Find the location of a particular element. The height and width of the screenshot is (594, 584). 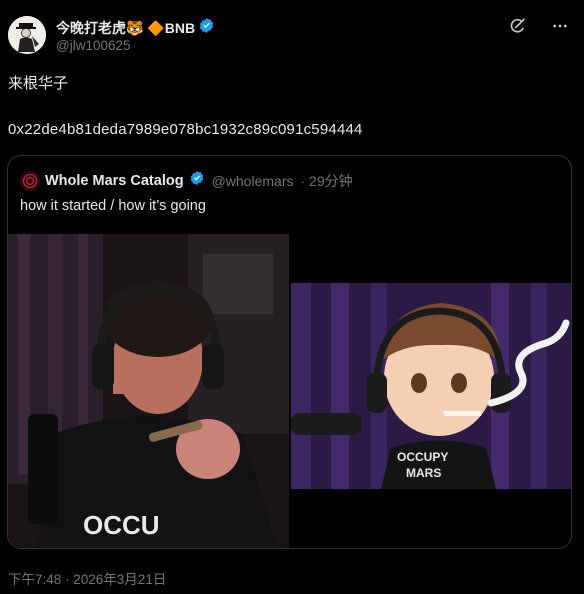

post-timestamp: 下午7:48 · 2026年3月21日 is located at coordinates (87, 578).